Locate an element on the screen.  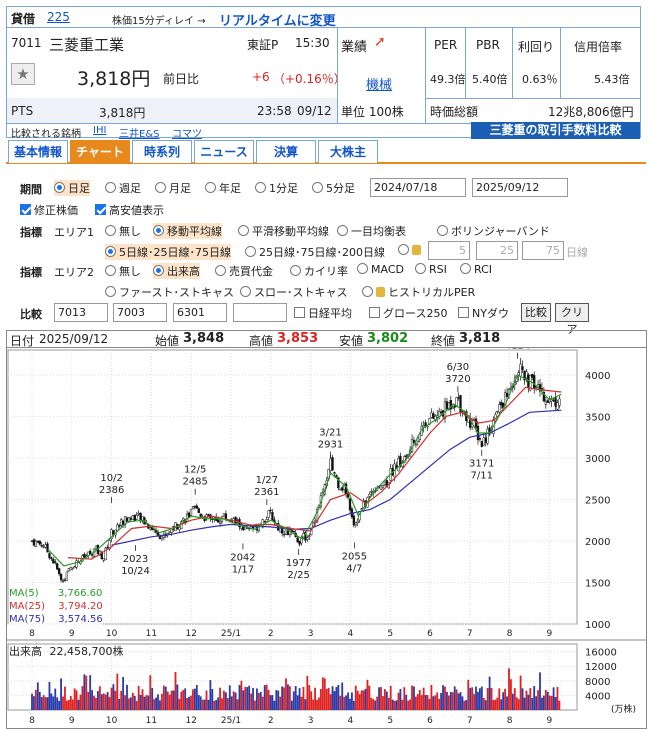
area2-turnover: 売買代金 is located at coordinates (244, 271).